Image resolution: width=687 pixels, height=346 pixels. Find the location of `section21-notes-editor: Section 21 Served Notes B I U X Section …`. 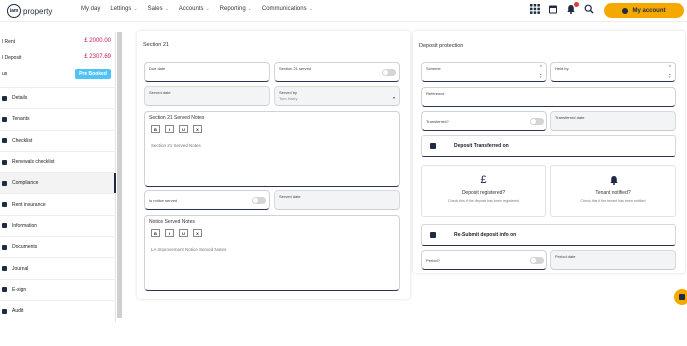

section21-notes-editor: Section 21 Served Notes B I U X Section … is located at coordinates (272, 149).